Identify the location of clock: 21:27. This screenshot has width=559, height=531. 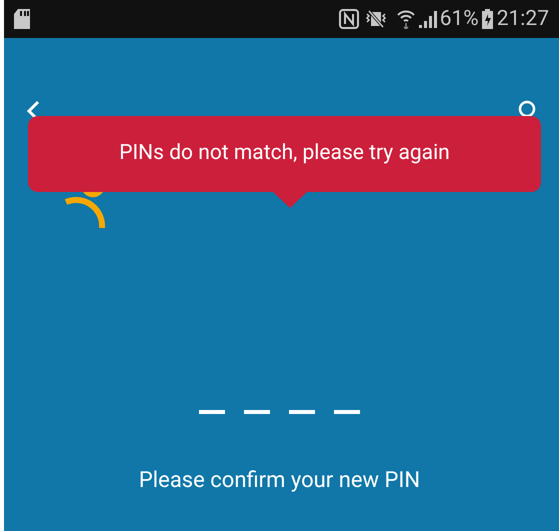
(522, 19).